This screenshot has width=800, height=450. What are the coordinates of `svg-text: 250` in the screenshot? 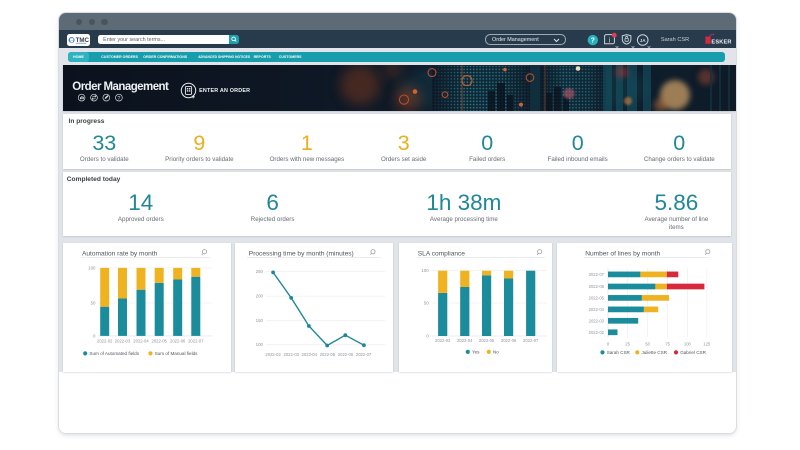 It's located at (260, 271).